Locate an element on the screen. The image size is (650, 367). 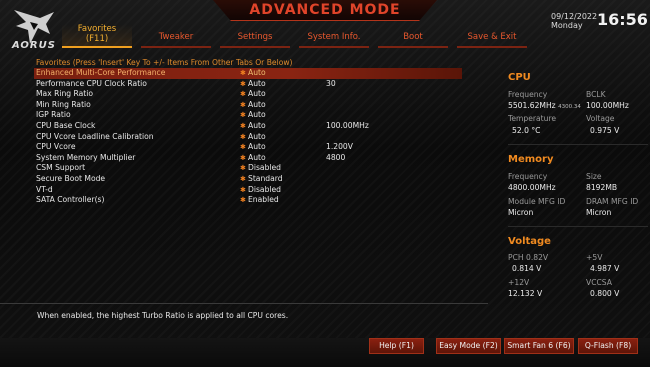
cpu-voltage-label: Voltage is located at coordinates (600, 118).